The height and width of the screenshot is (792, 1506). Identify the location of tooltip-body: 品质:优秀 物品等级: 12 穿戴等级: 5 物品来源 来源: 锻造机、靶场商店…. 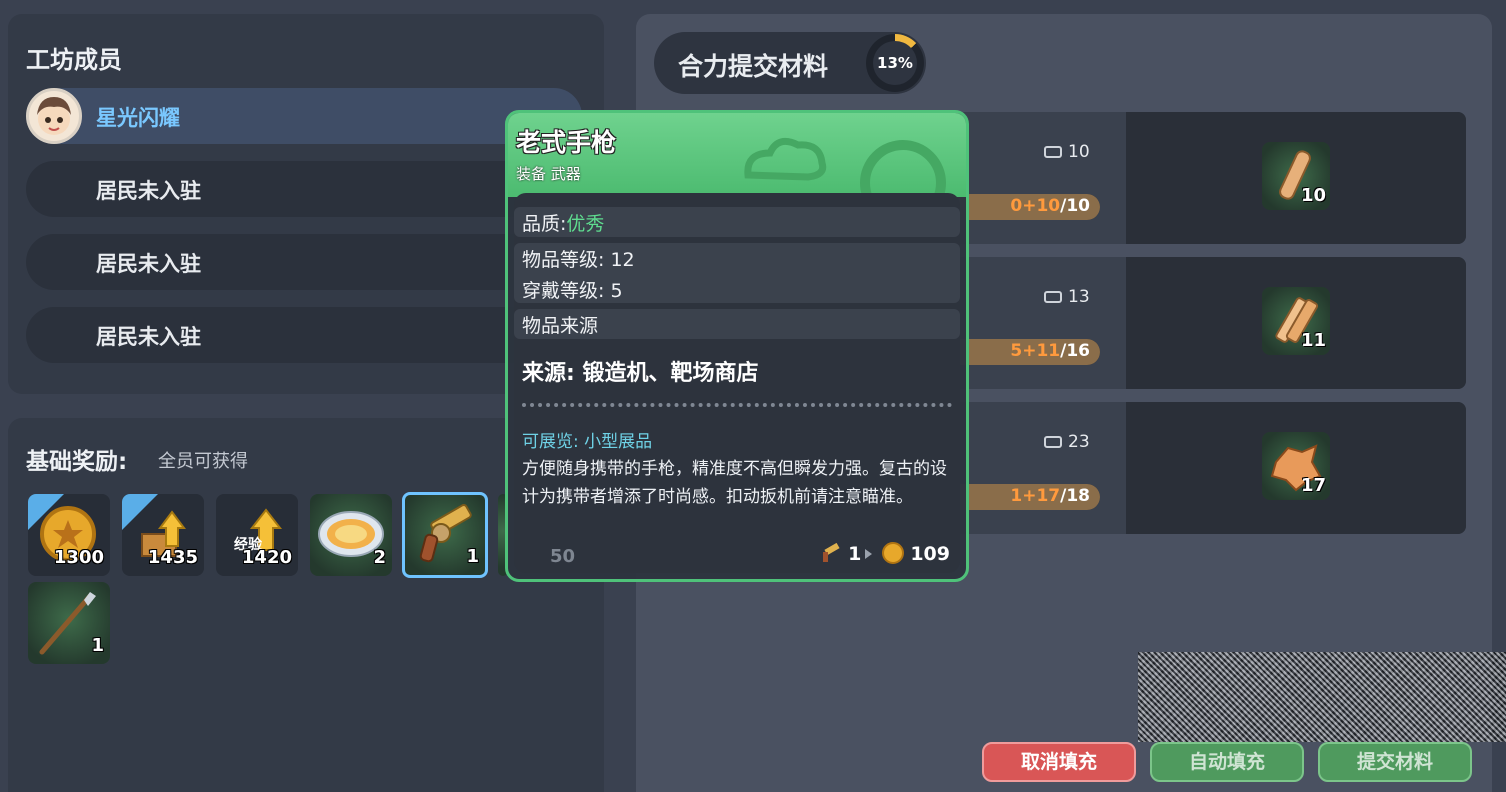
(737, 383).